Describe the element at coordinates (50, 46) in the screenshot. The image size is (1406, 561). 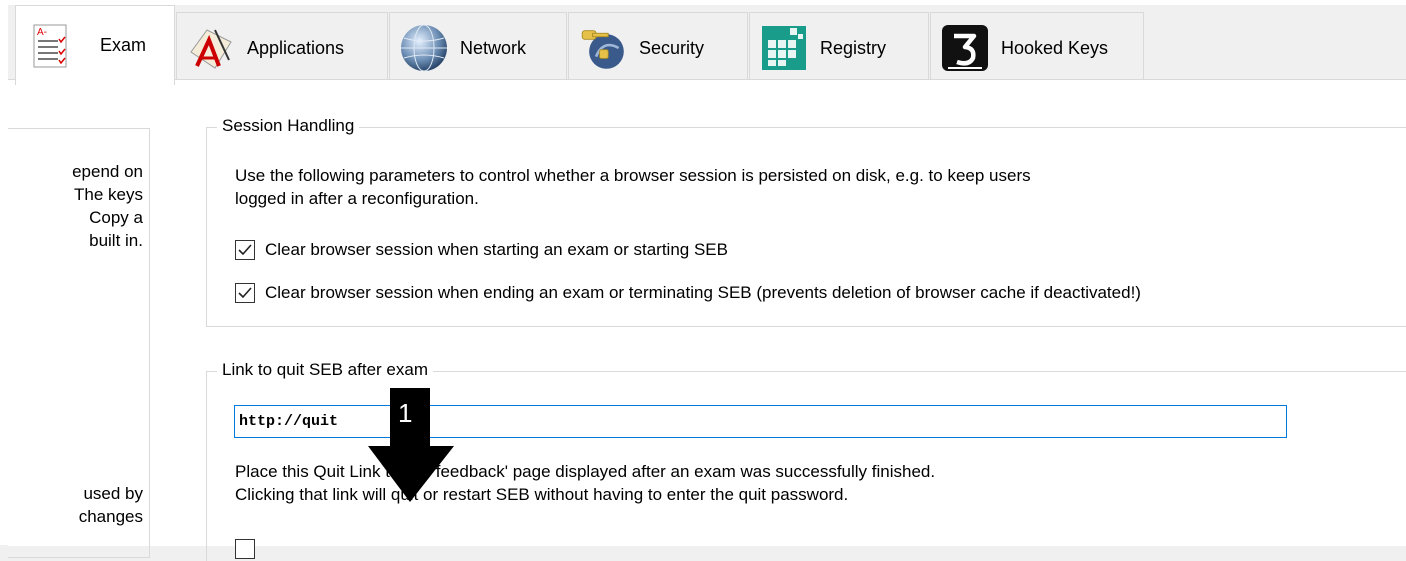
I see `exam-sheet-icon: A-` at that location.